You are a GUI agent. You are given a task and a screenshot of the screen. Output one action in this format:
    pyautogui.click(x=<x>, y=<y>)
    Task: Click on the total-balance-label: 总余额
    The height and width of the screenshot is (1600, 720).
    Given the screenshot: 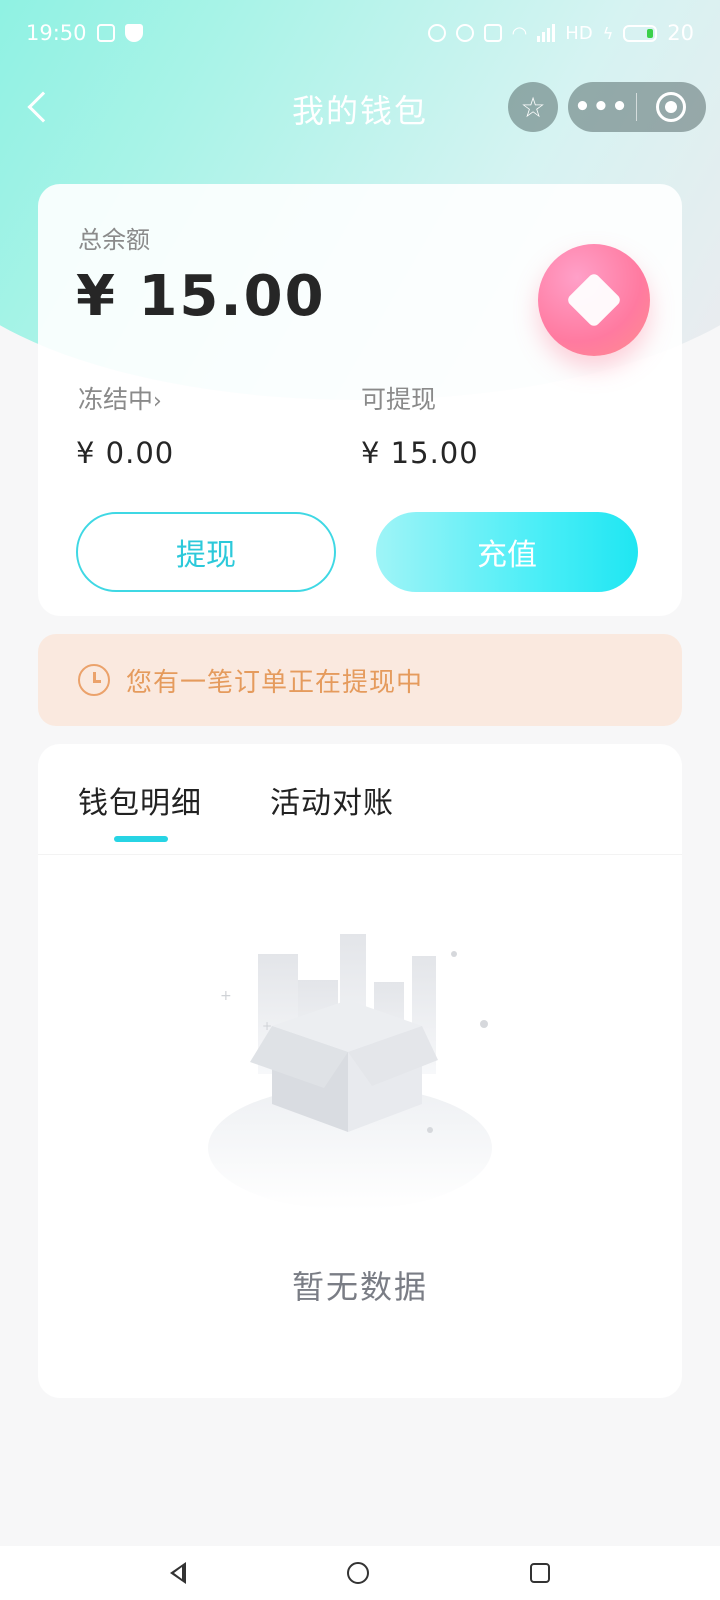 What is the action you would take?
    pyautogui.click(x=114, y=240)
    